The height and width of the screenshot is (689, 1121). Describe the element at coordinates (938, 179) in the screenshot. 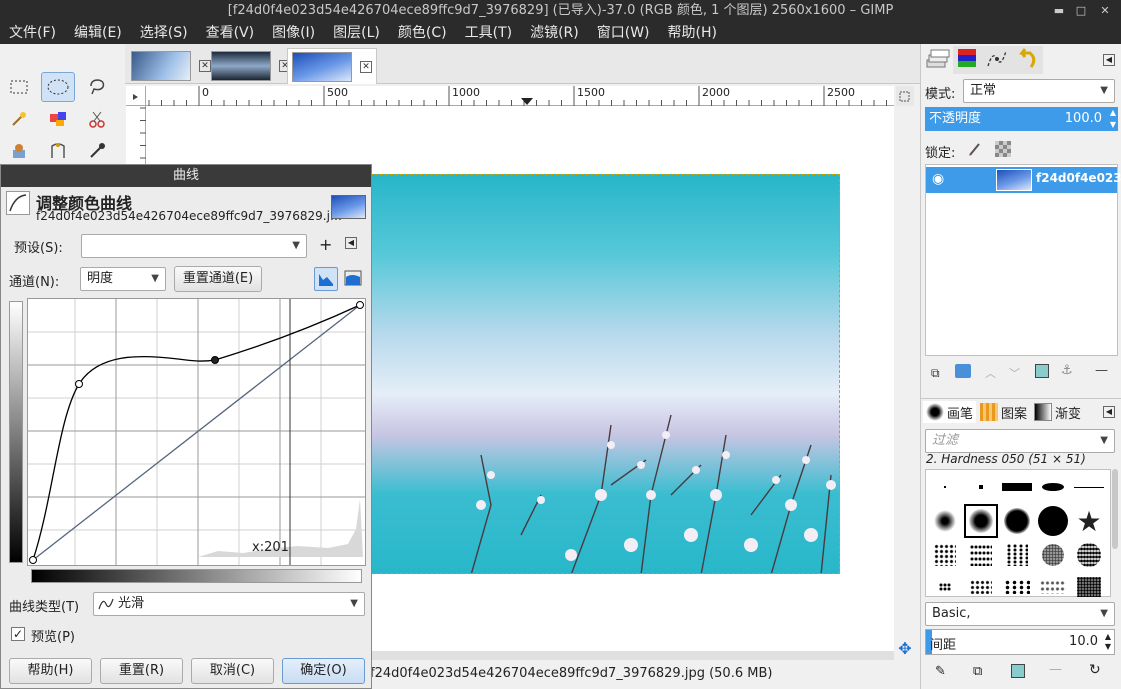

I see `eye-icon: ◉` at that location.